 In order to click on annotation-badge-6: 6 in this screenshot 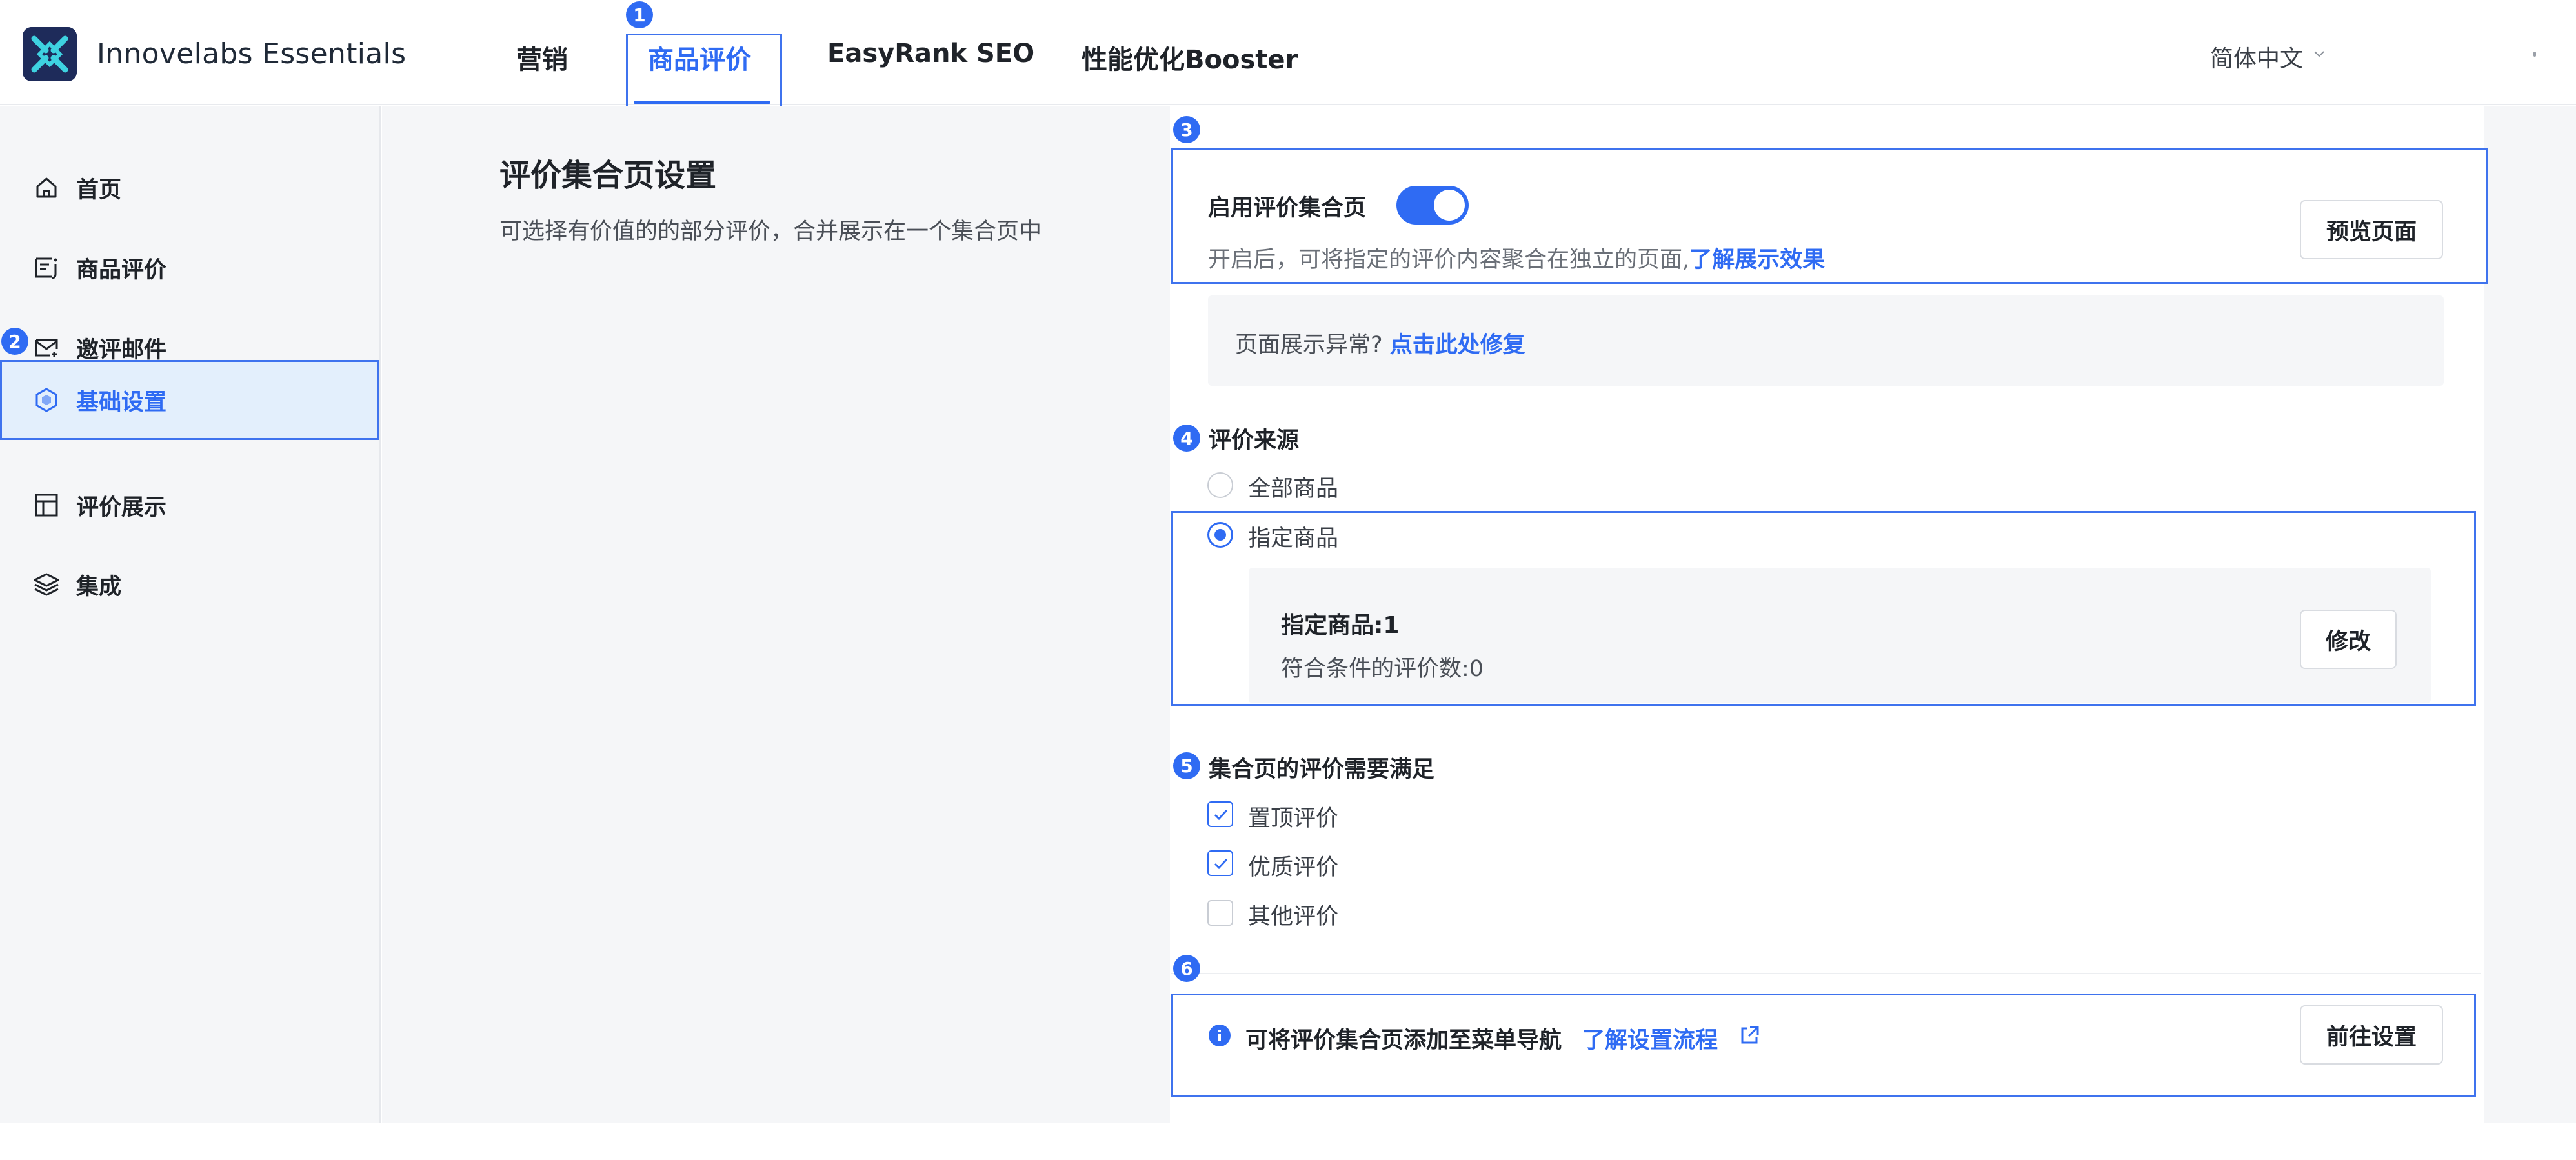, I will do `click(1186, 968)`.